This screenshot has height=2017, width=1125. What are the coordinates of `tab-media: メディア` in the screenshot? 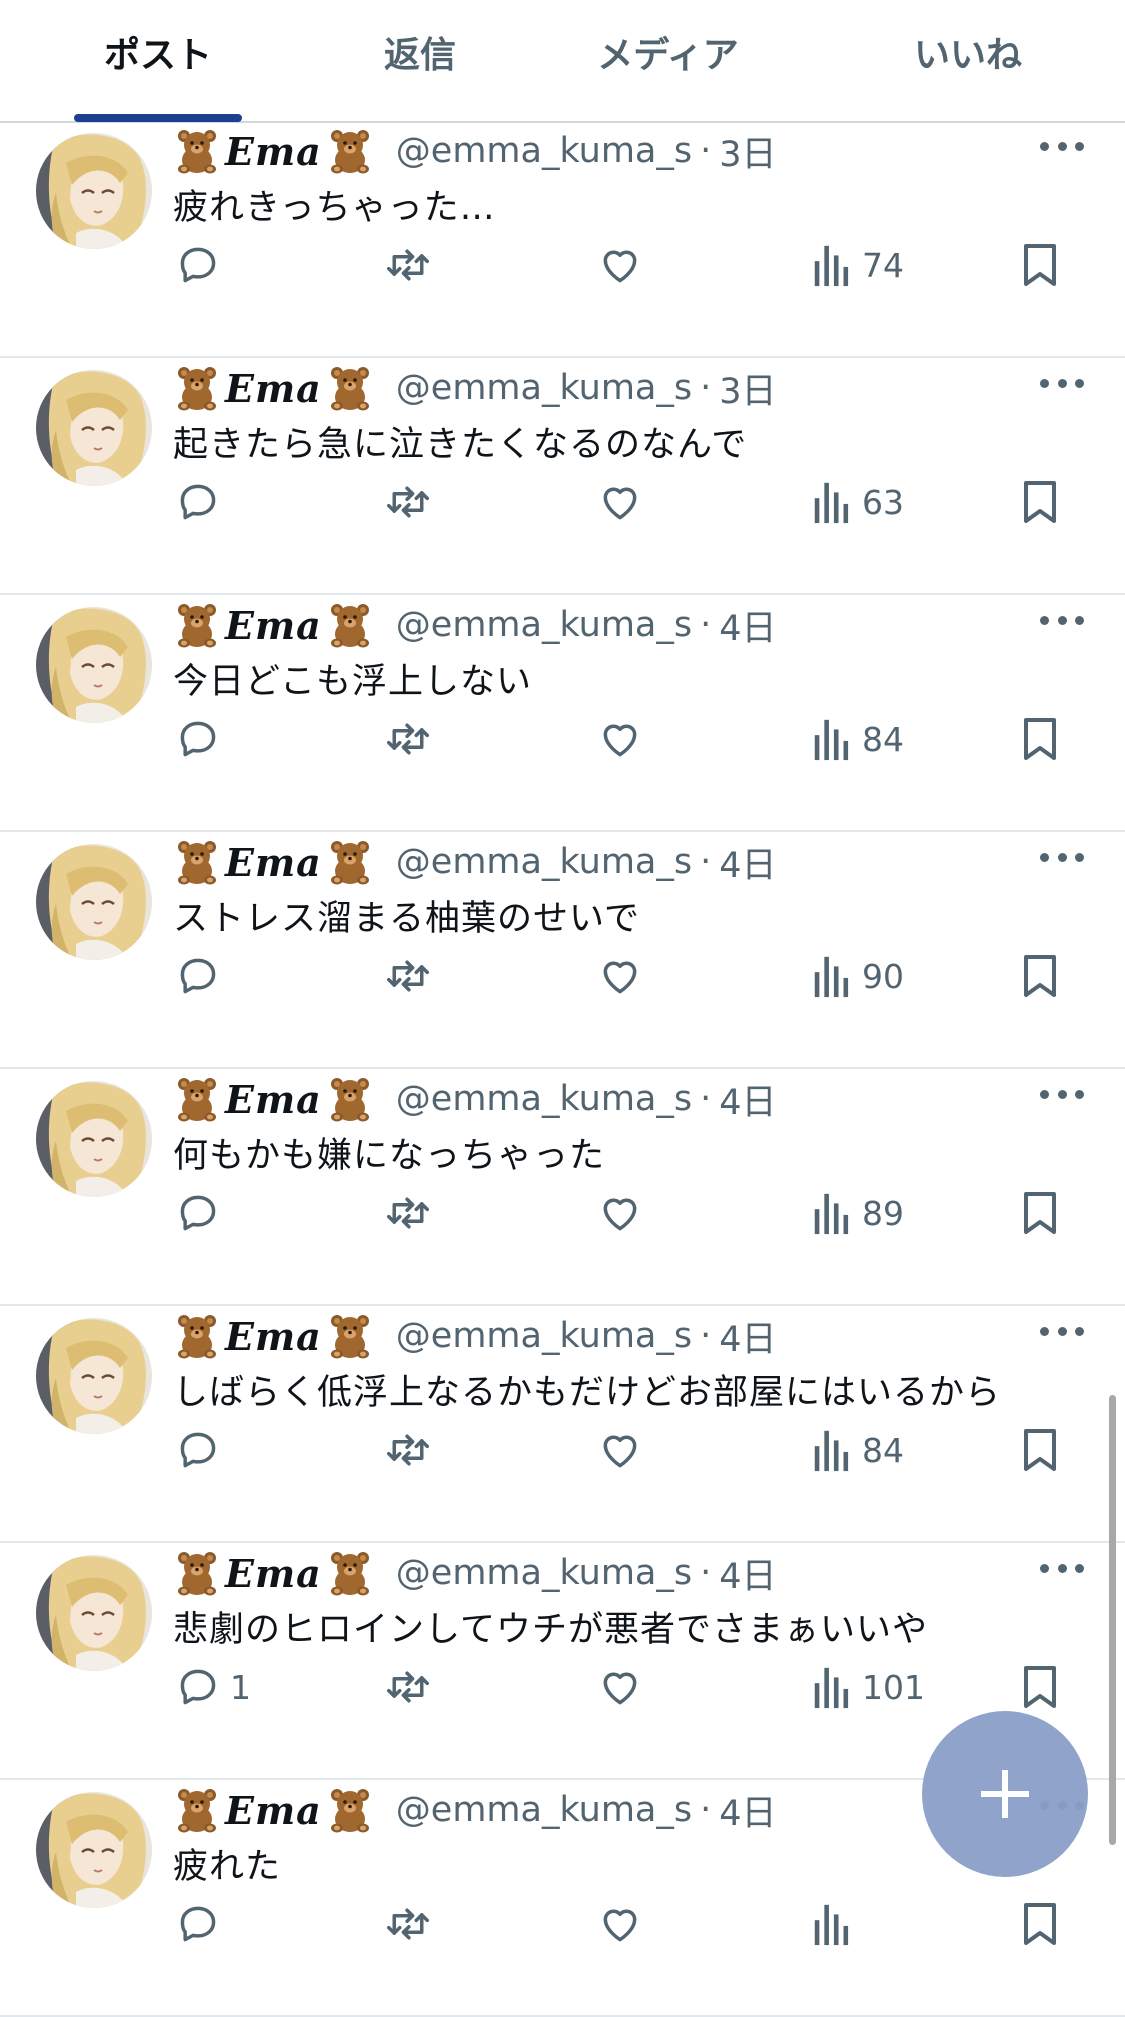 It's located at (668, 60).